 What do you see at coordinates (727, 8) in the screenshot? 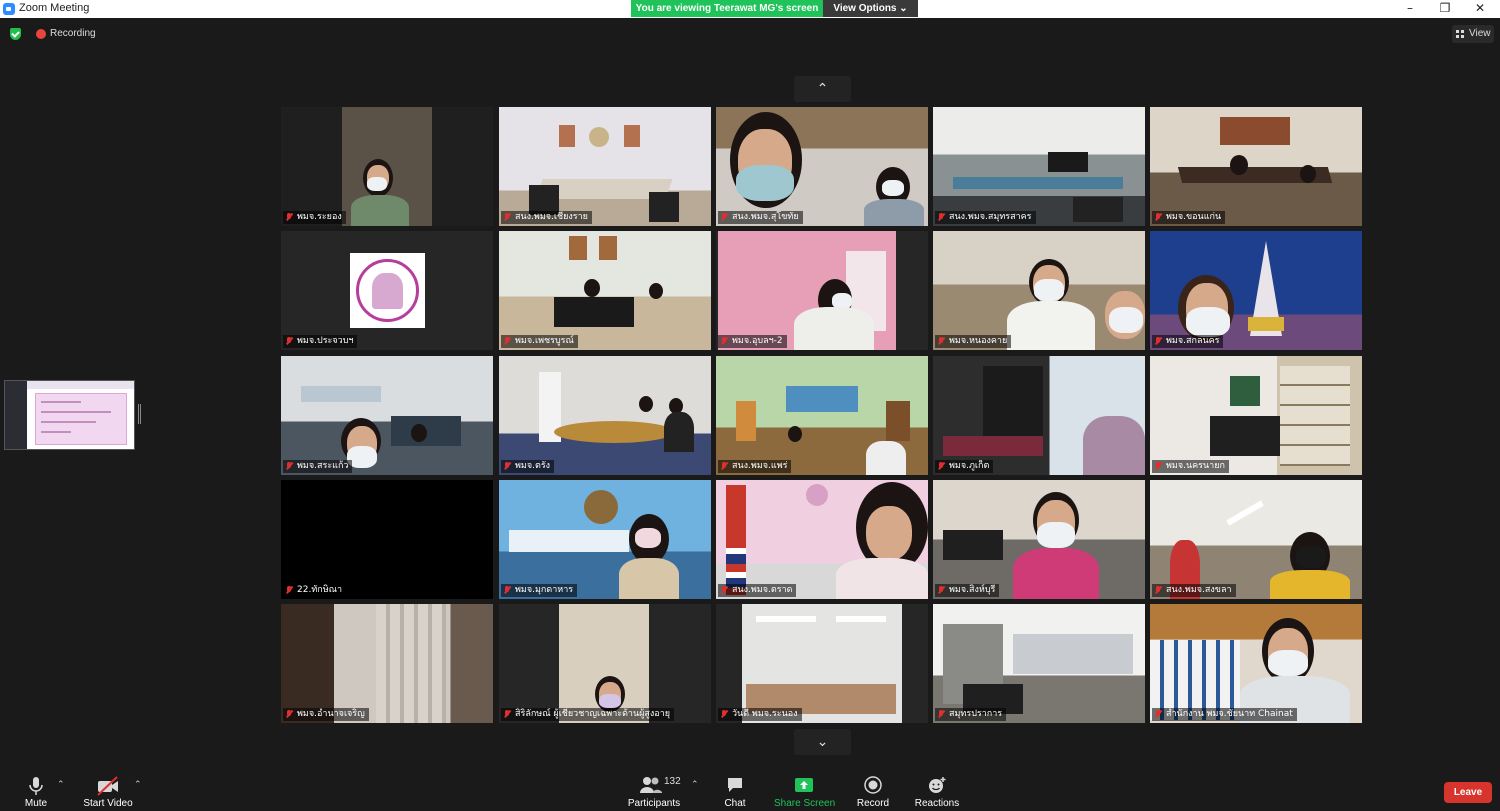
I see `viewing-screen-banner: You are viewing Teerawat MG's screen` at bounding box center [727, 8].